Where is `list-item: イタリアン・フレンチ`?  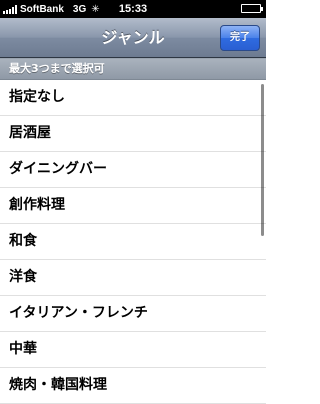
list-item: イタリアン・フレンチ is located at coordinates (133, 314).